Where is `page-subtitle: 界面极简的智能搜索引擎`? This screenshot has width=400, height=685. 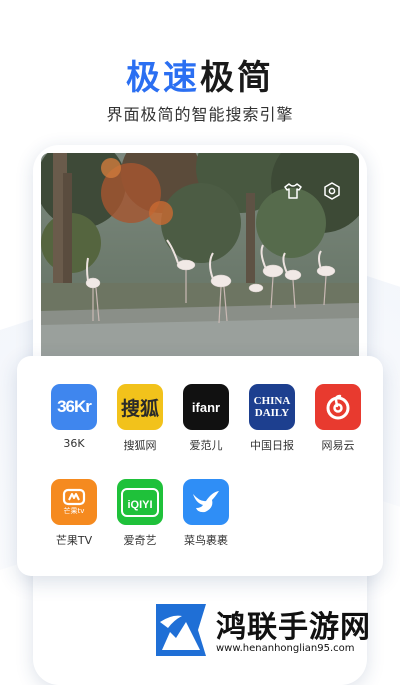 page-subtitle: 界面极简的智能搜索引擎 is located at coordinates (200, 114).